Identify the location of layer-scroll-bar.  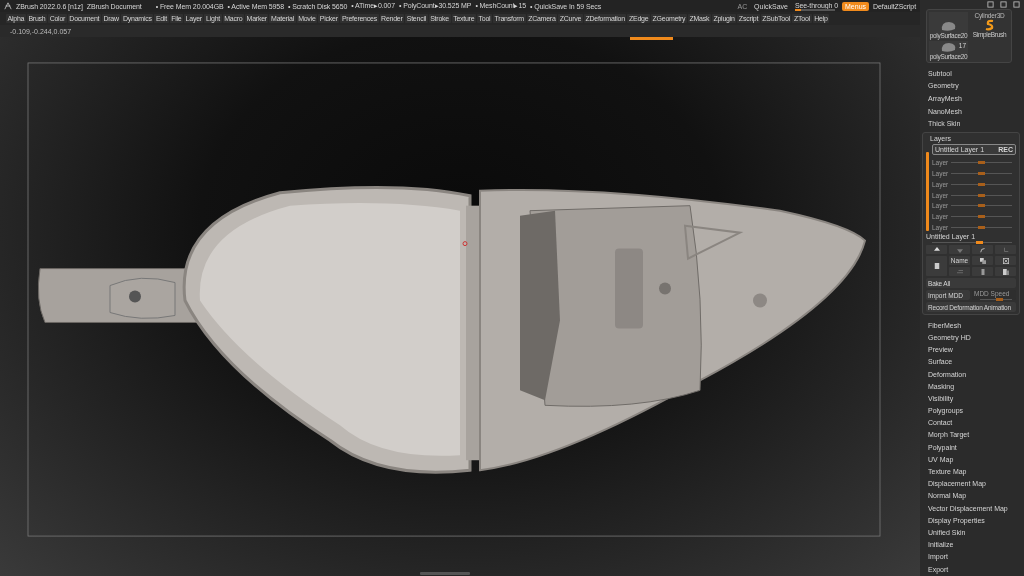
(927, 191).